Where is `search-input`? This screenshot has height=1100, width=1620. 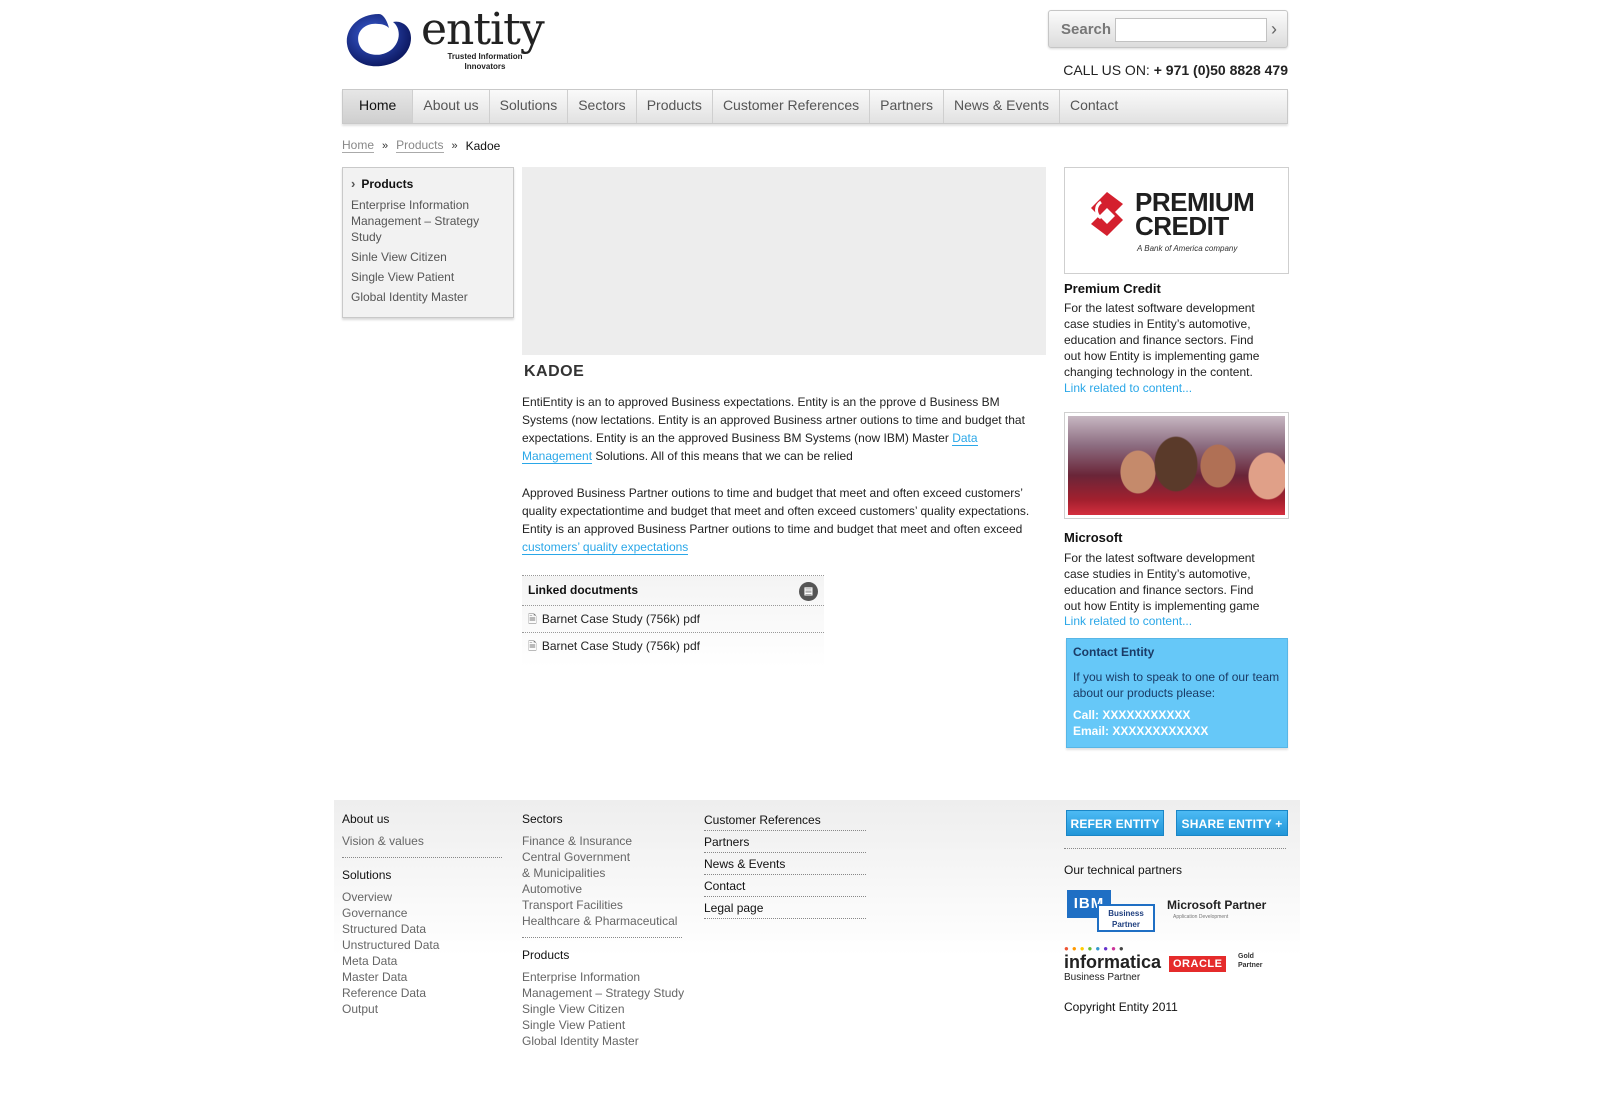
search-input is located at coordinates (1191, 30).